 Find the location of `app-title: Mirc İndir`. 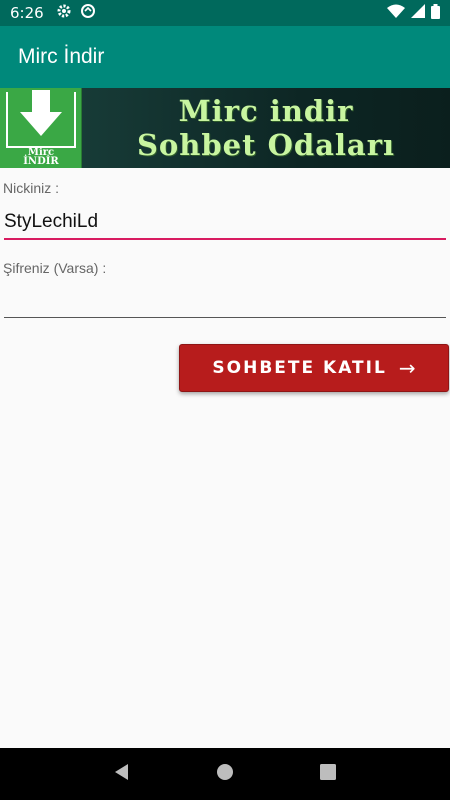

app-title: Mirc İndir is located at coordinates (61, 56).